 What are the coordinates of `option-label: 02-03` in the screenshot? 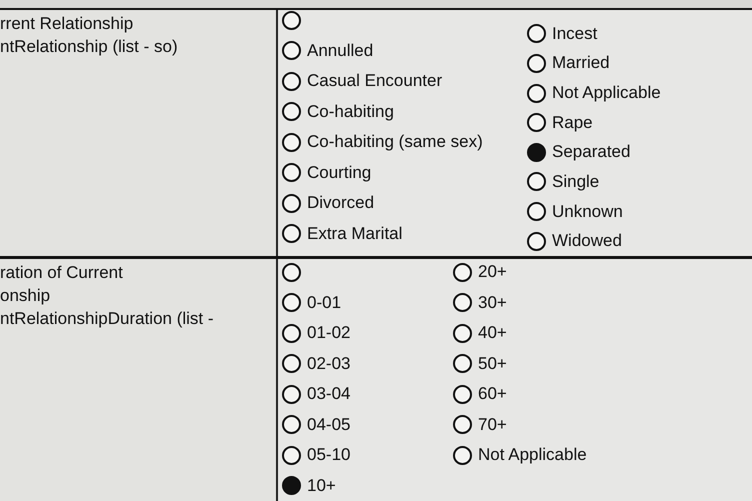 It's located at (328, 364).